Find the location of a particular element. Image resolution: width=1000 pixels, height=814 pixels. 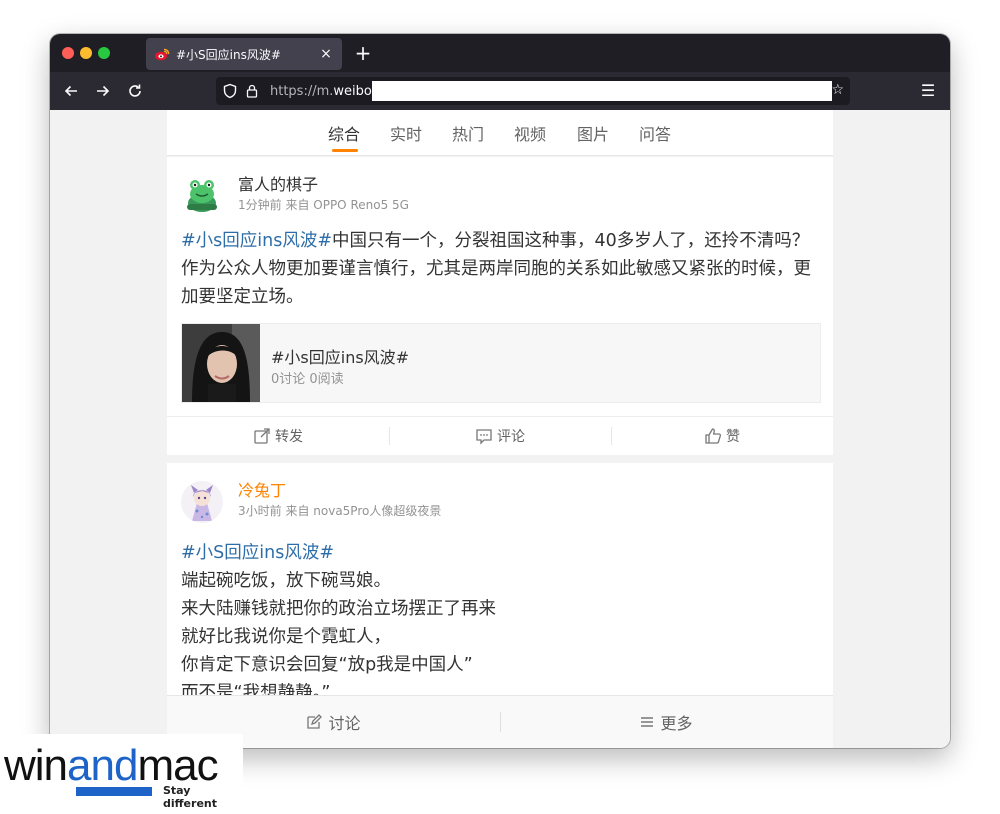

filter-tab-bar: 综合 实时 热门 视频 图片 问答 is located at coordinates (500, 133).